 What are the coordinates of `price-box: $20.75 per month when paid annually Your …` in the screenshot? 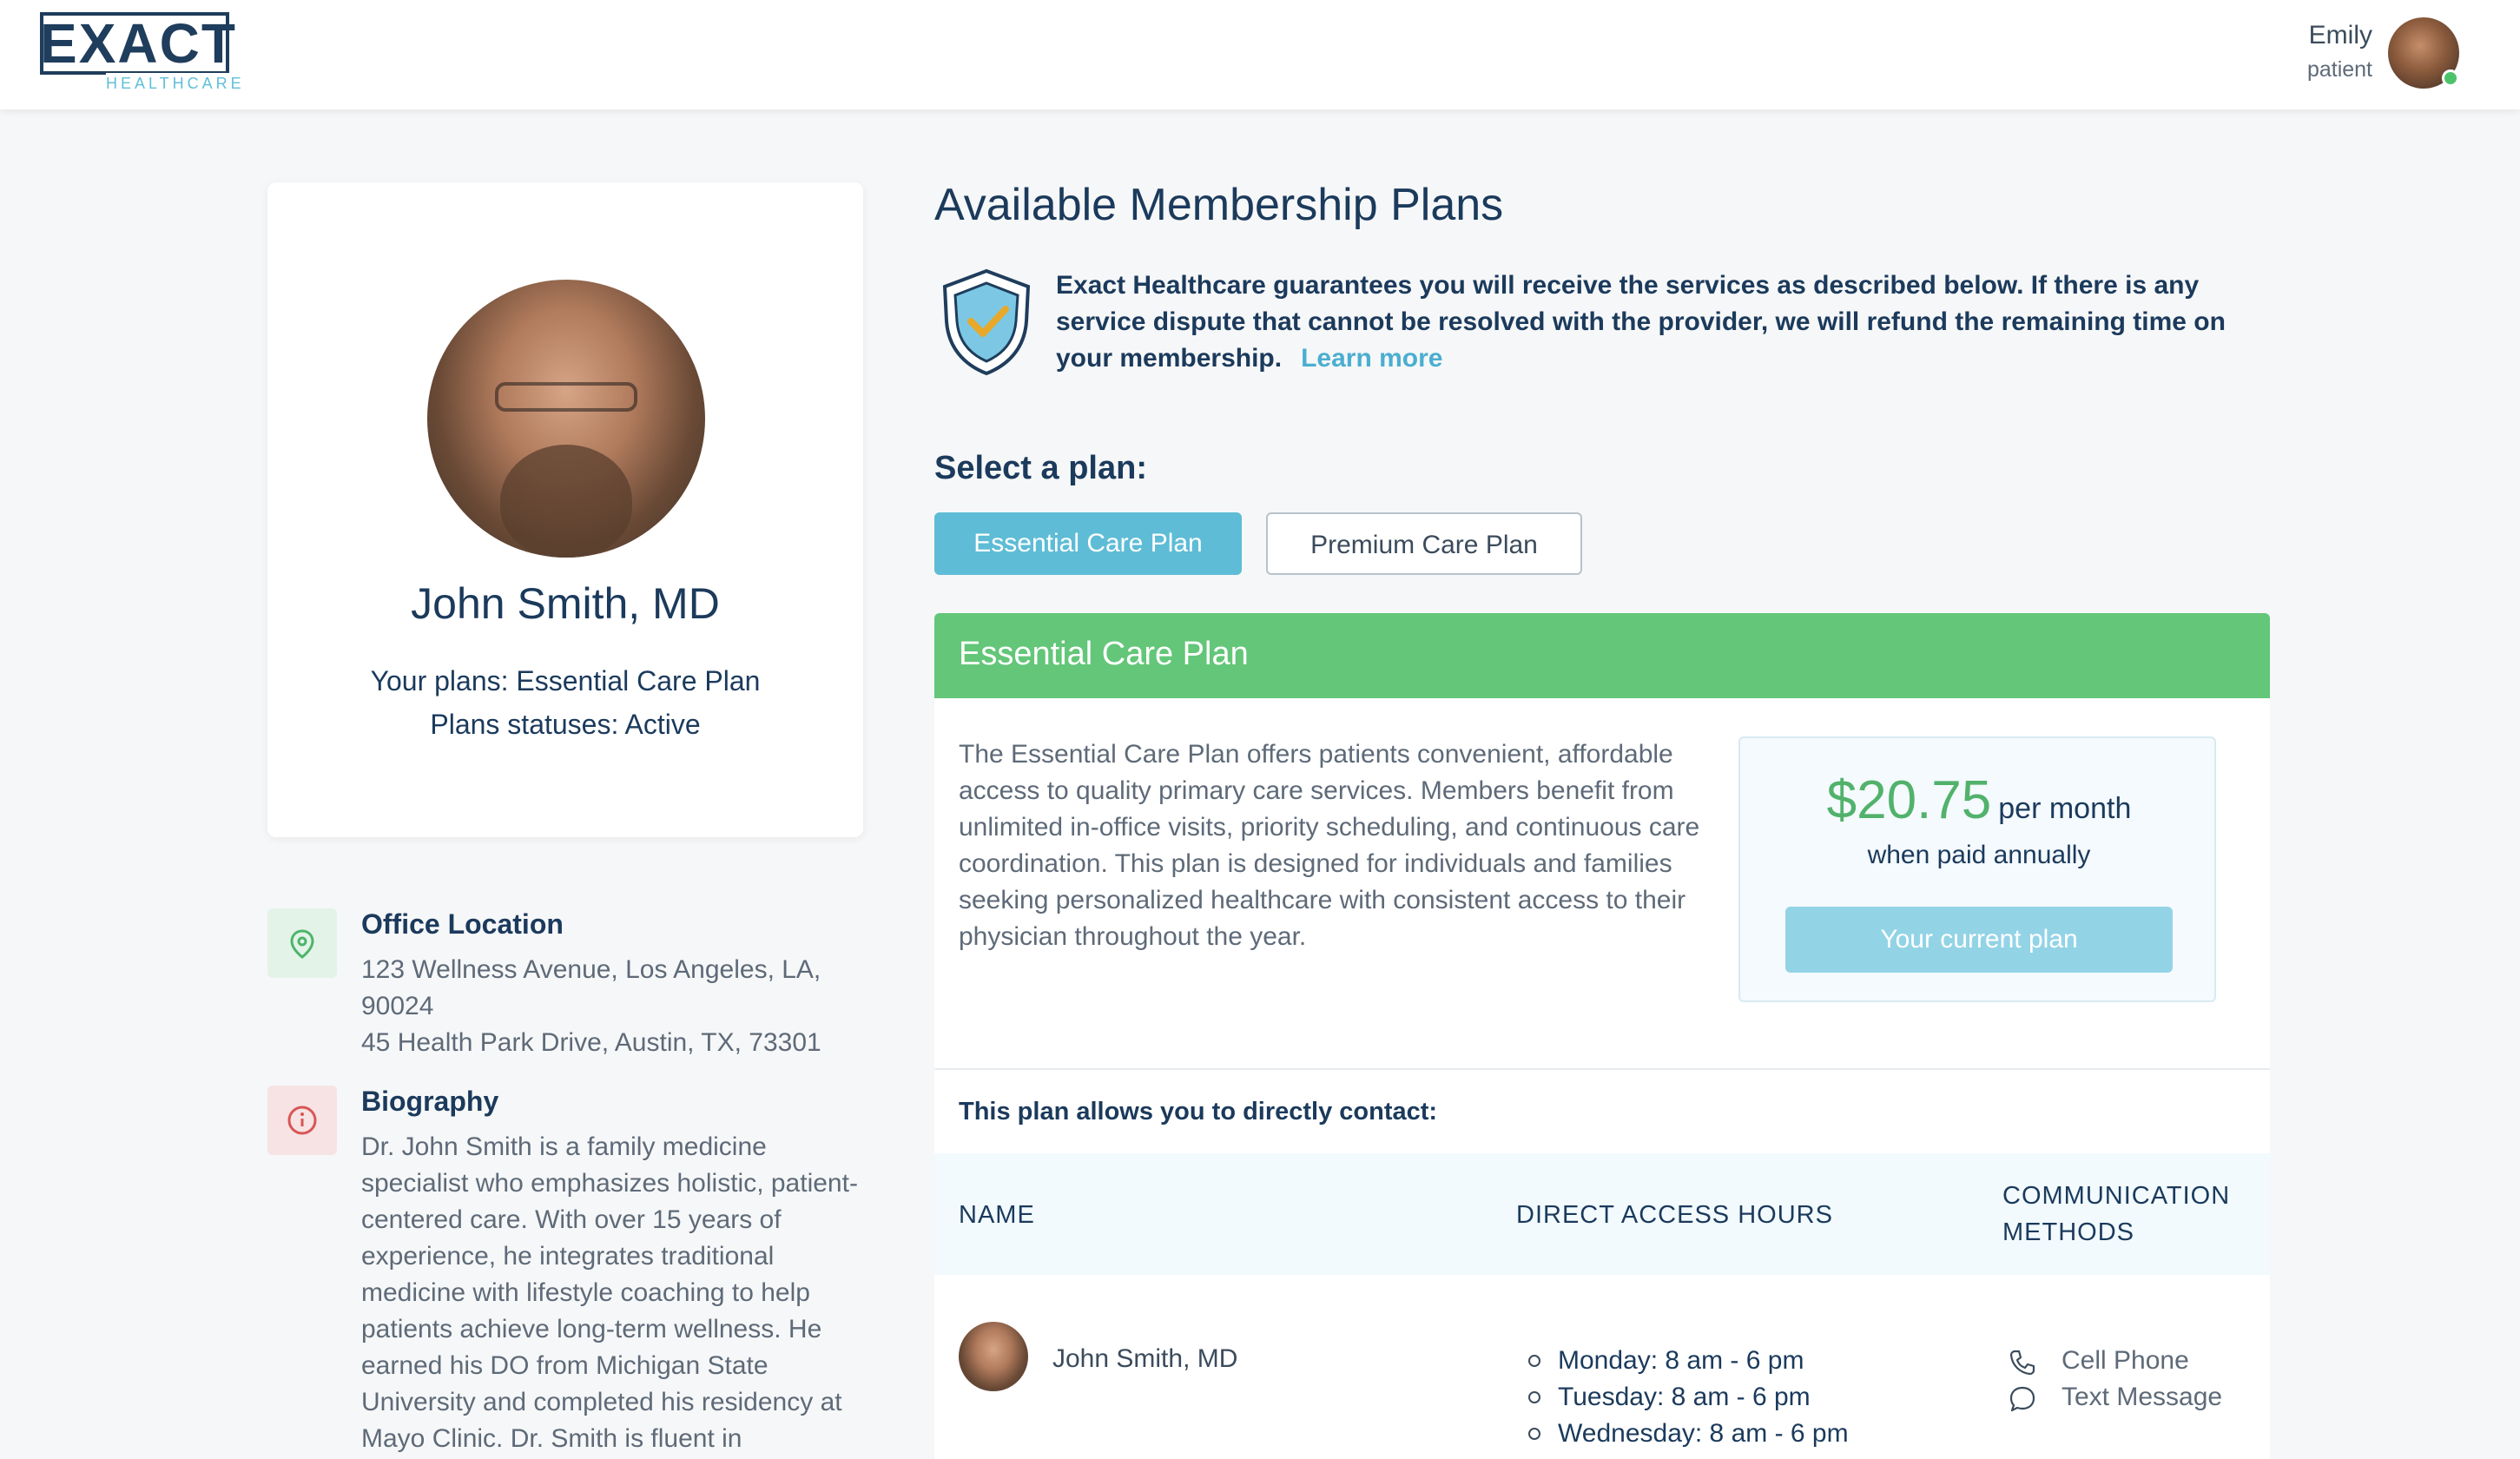 It's located at (1977, 869).